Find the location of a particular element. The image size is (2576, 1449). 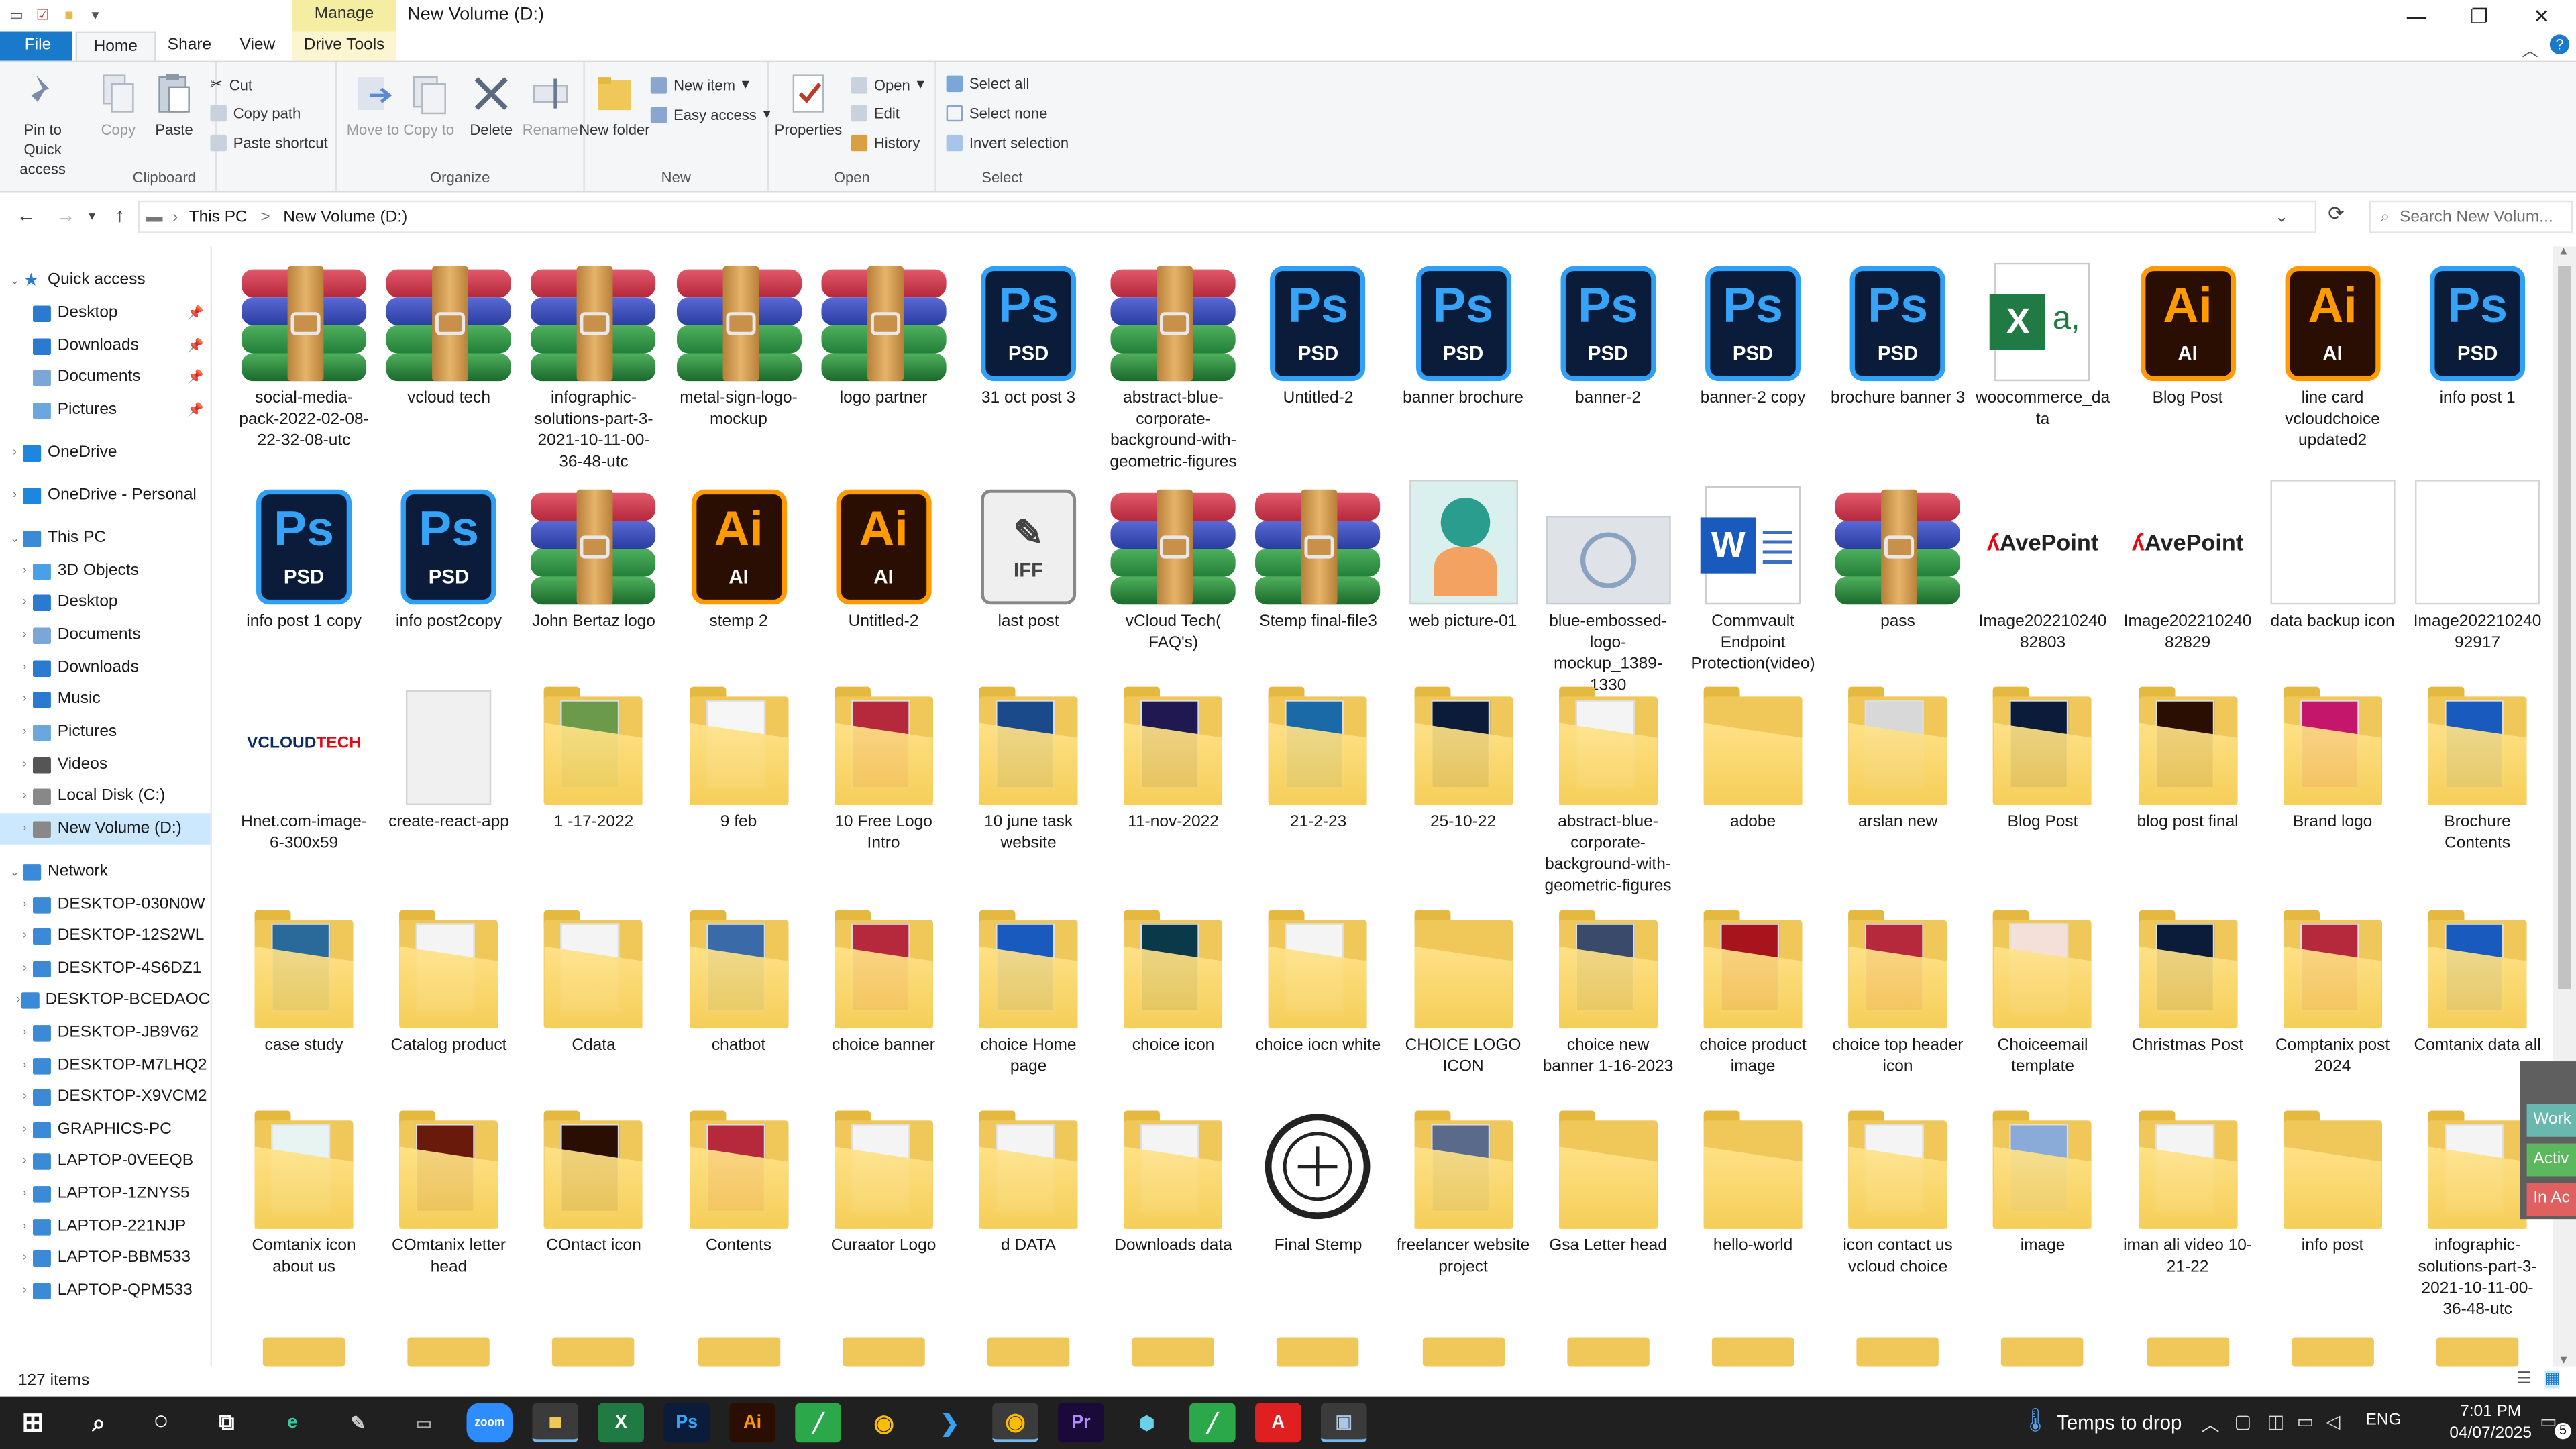

sidebar-item: › LAPTOP-BBM533 is located at coordinates (105, 1257).